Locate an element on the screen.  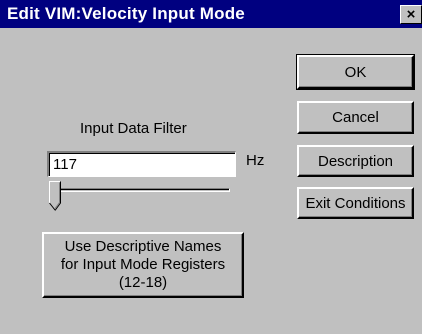
close-icon: × is located at coordinates (411, 14).